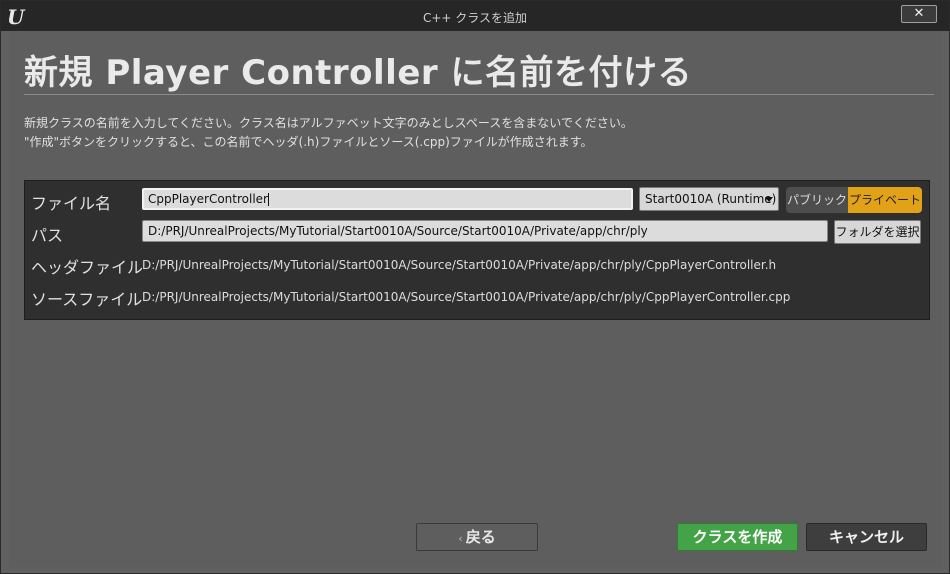  I want to click on source-file-label: ソースファイル, so click(87, 299).